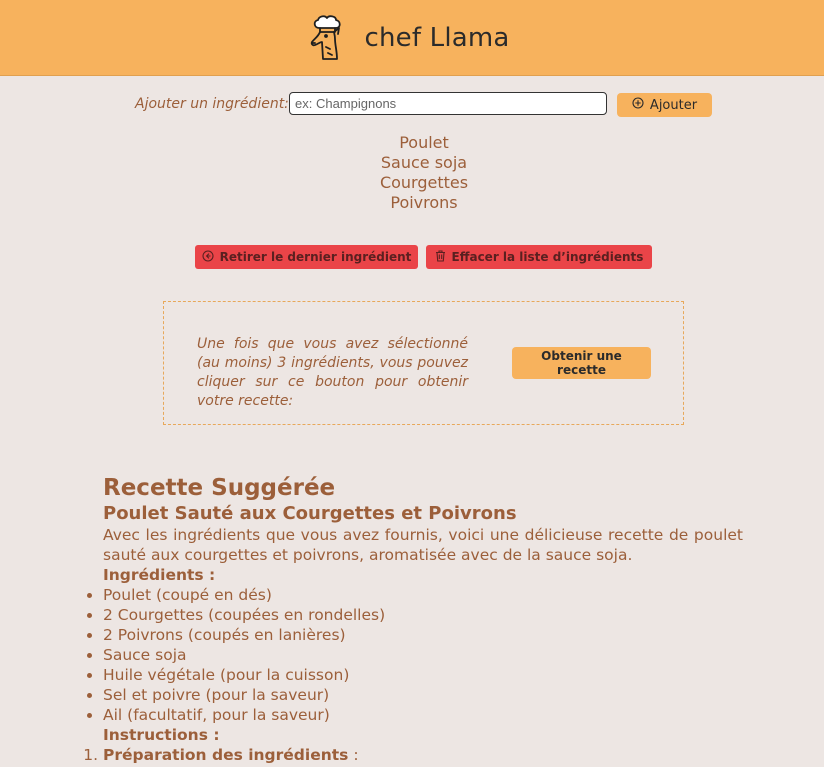 The width and height of the screenshot is (824, 767). What do you see at coordinates (161, 735) in the screenshot?
I see `instructions-heading: Instructions :` at bounding box center [161, 735].